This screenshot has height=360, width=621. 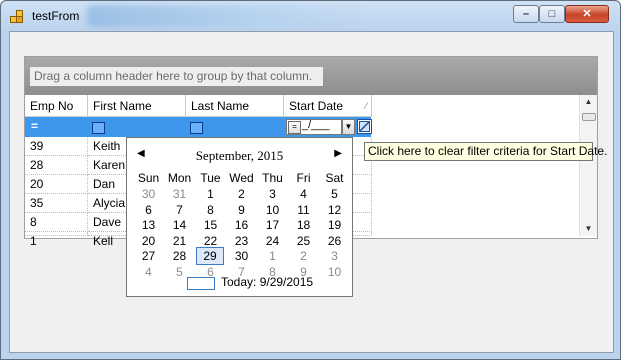 What do you see at coordinates (148, 210) in the screenshot?
I see `calendar-day: 6` at bounding box center [148, 210].